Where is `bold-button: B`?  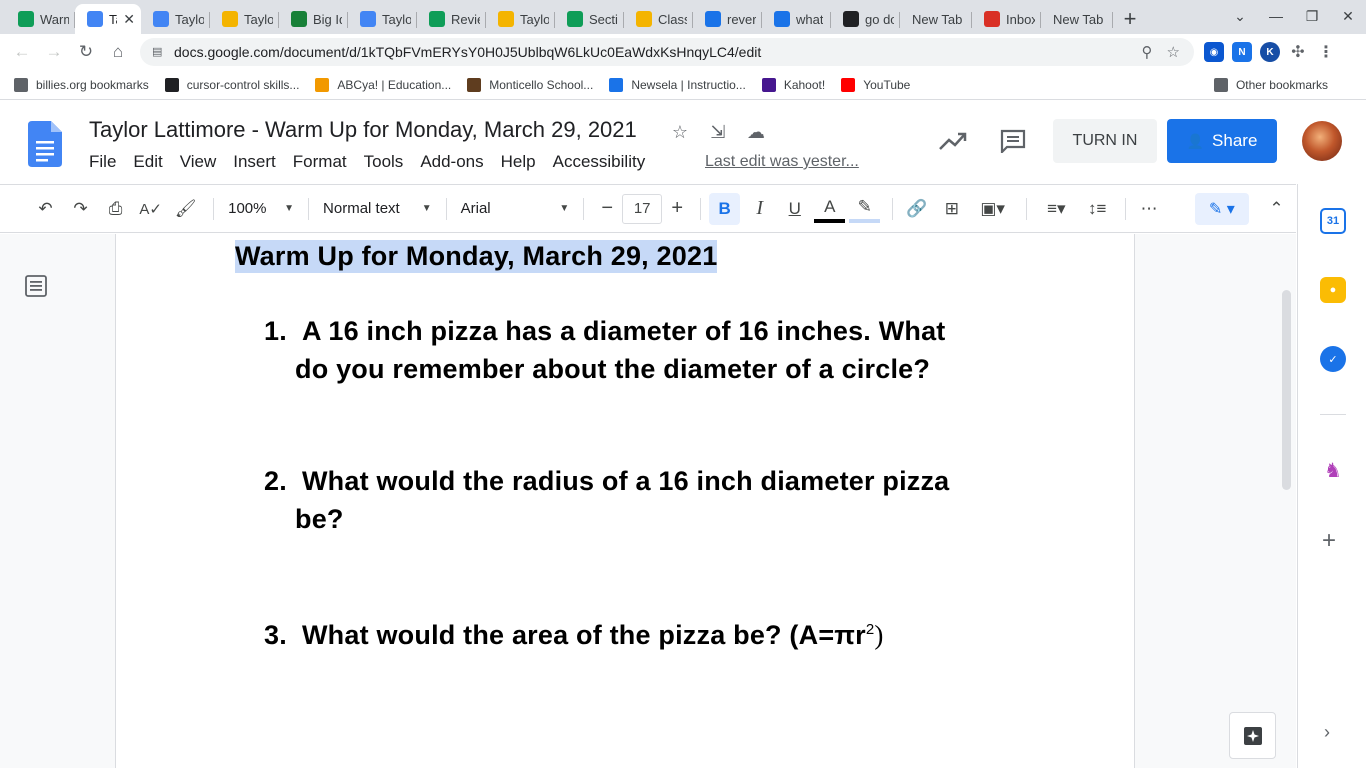
bold-button: B is located at coordinates (725, 208).